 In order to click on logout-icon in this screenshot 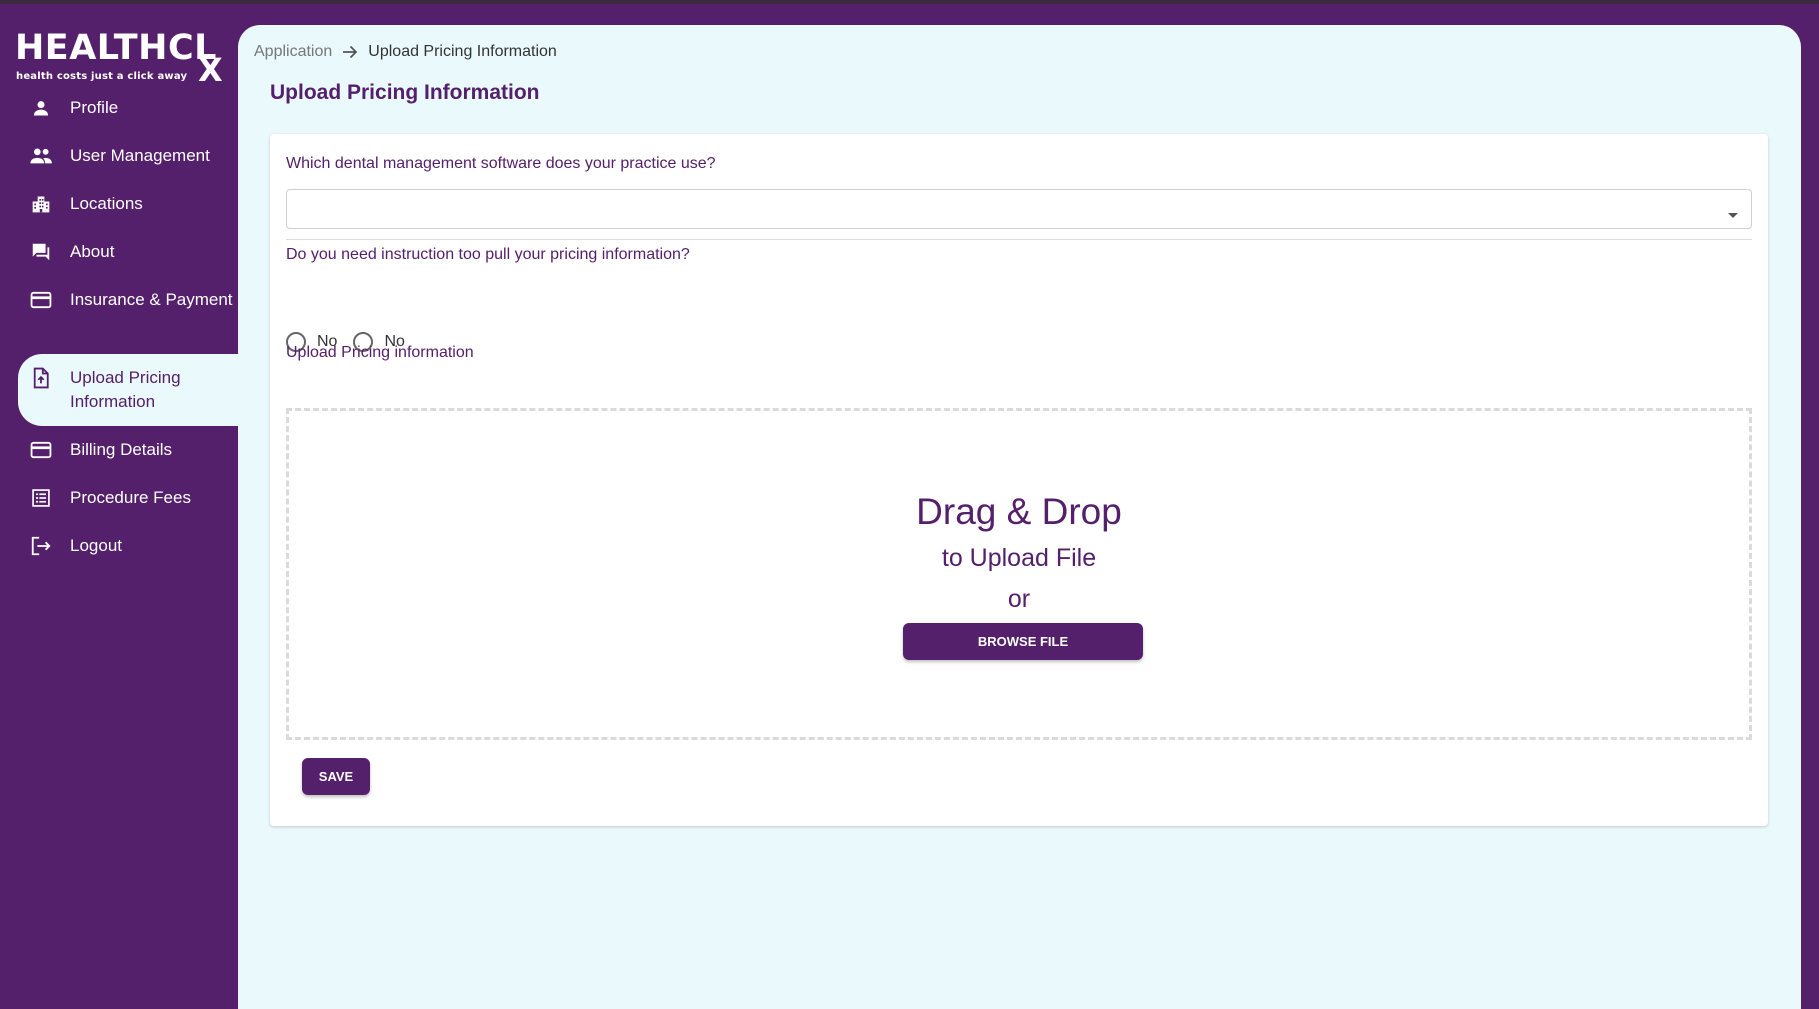, I will do `click(41, 546)`.